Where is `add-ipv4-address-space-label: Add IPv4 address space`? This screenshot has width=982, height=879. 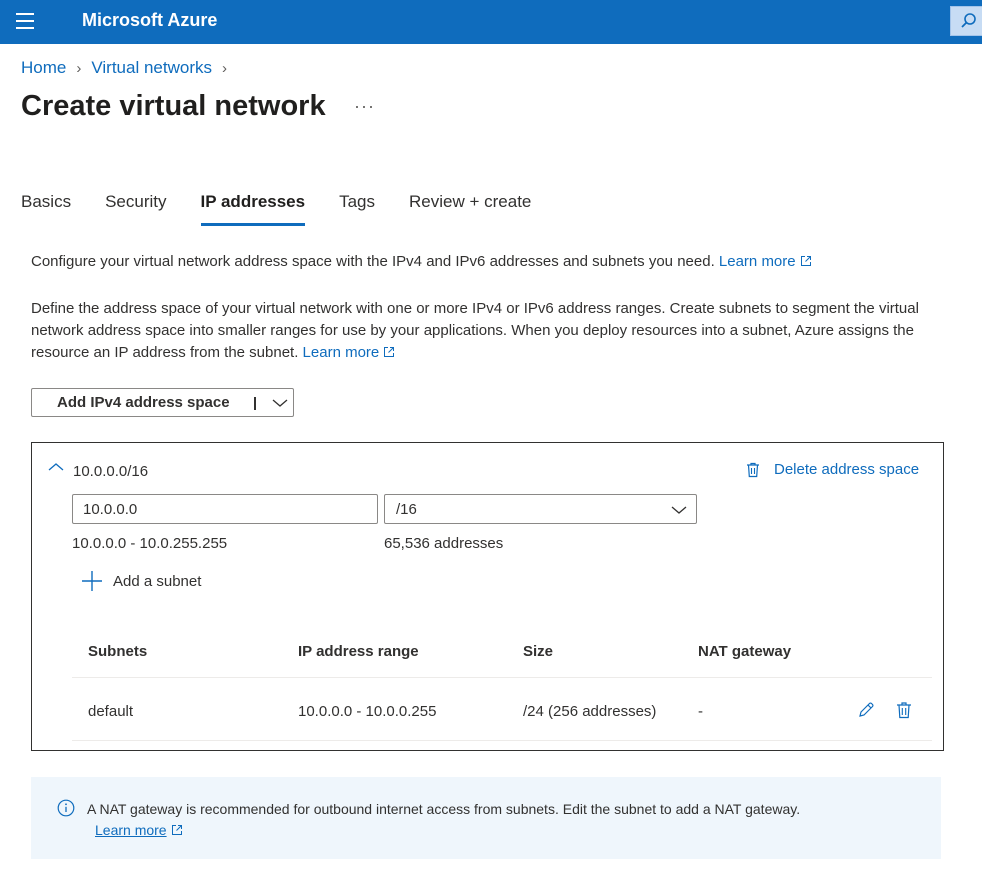 add-ipv4-address-space-label: Add IPv4 address space is located at coordinates (143, 402).